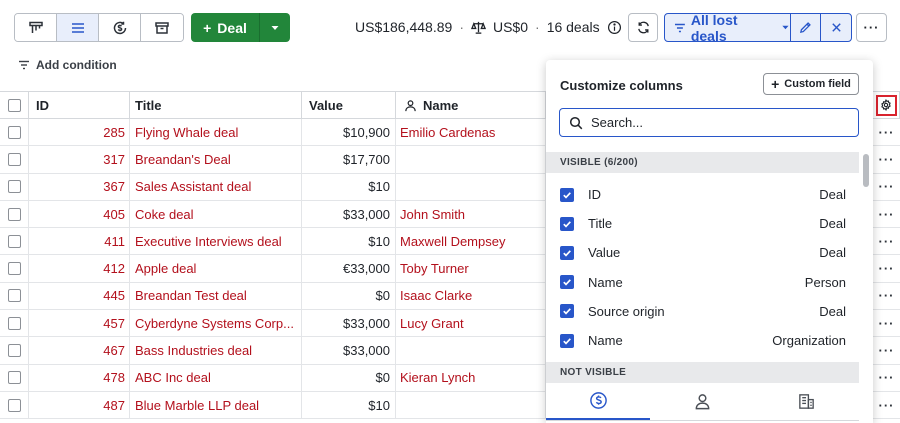  Describe the element at coordinates (216, 105) in the screenshot. I see `column-header-title: Title` at that location.